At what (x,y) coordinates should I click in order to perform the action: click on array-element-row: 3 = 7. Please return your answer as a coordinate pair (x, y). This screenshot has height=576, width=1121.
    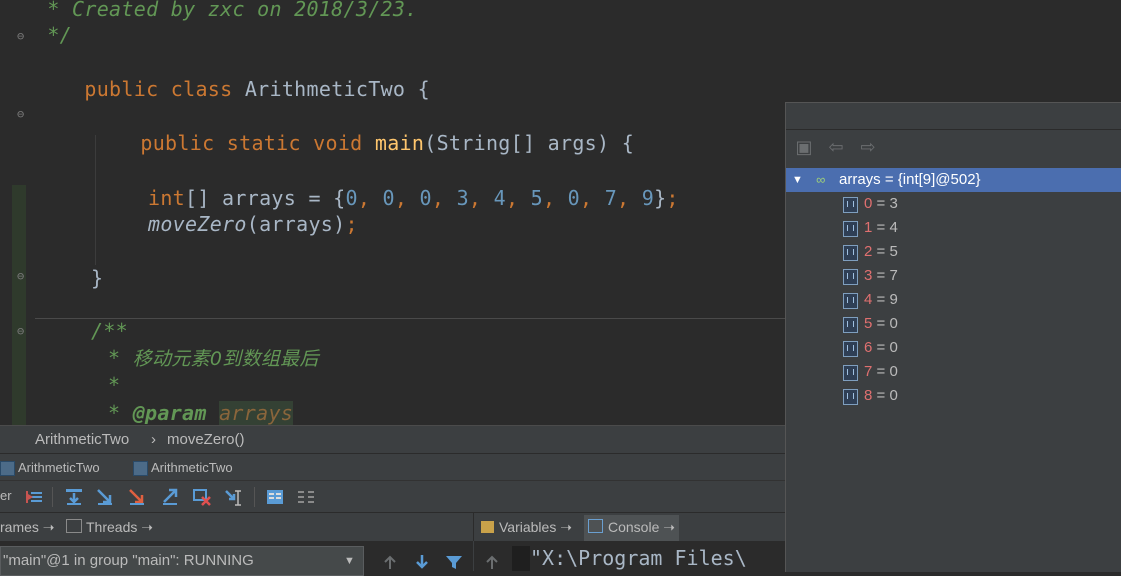
    Looking at the image, I should click on (953, 276).